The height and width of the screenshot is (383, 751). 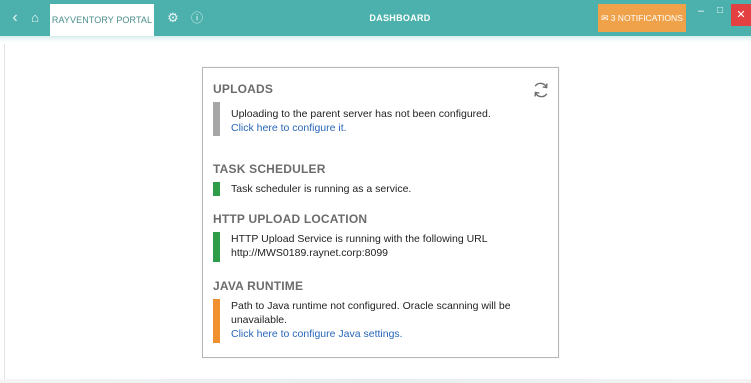 What do you see at coordinates (387, 128) in the screenshot?
I see `configure-upload-link: Click here to configure it.` at bounding box center [387, 128].